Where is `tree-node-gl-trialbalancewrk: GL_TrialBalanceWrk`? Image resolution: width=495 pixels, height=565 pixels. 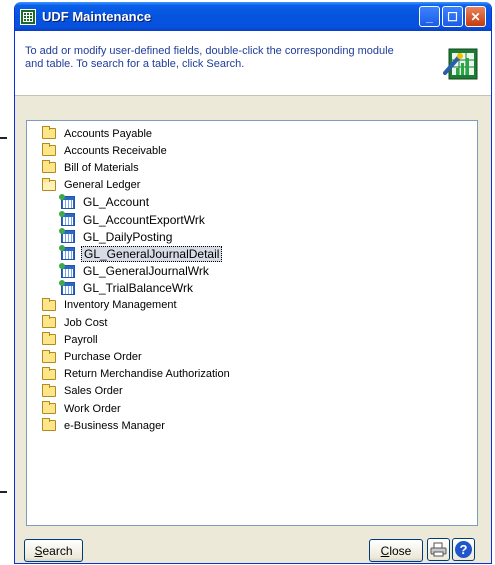
tree-node-gl-trialbalancewrk: GL_TrialBalanceWrk is located at coordinates (252, 288).